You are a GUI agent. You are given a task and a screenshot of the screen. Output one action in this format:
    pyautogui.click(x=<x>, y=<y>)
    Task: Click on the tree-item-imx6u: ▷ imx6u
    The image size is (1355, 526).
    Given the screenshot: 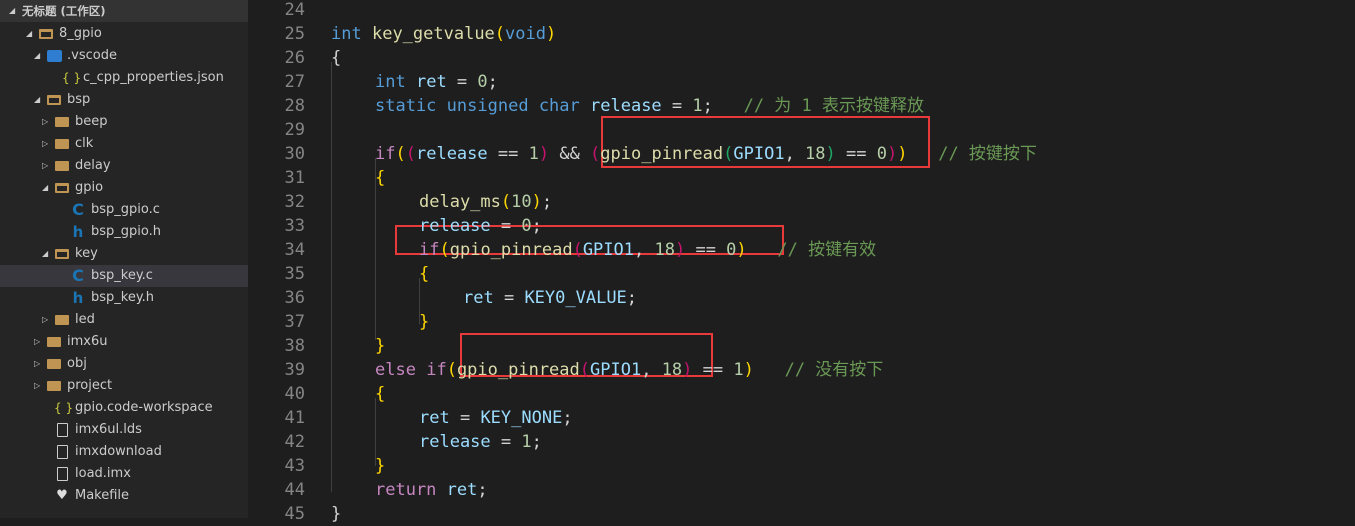 What is the action you would take?
    pyautogui.click(x=124, y=342)
    